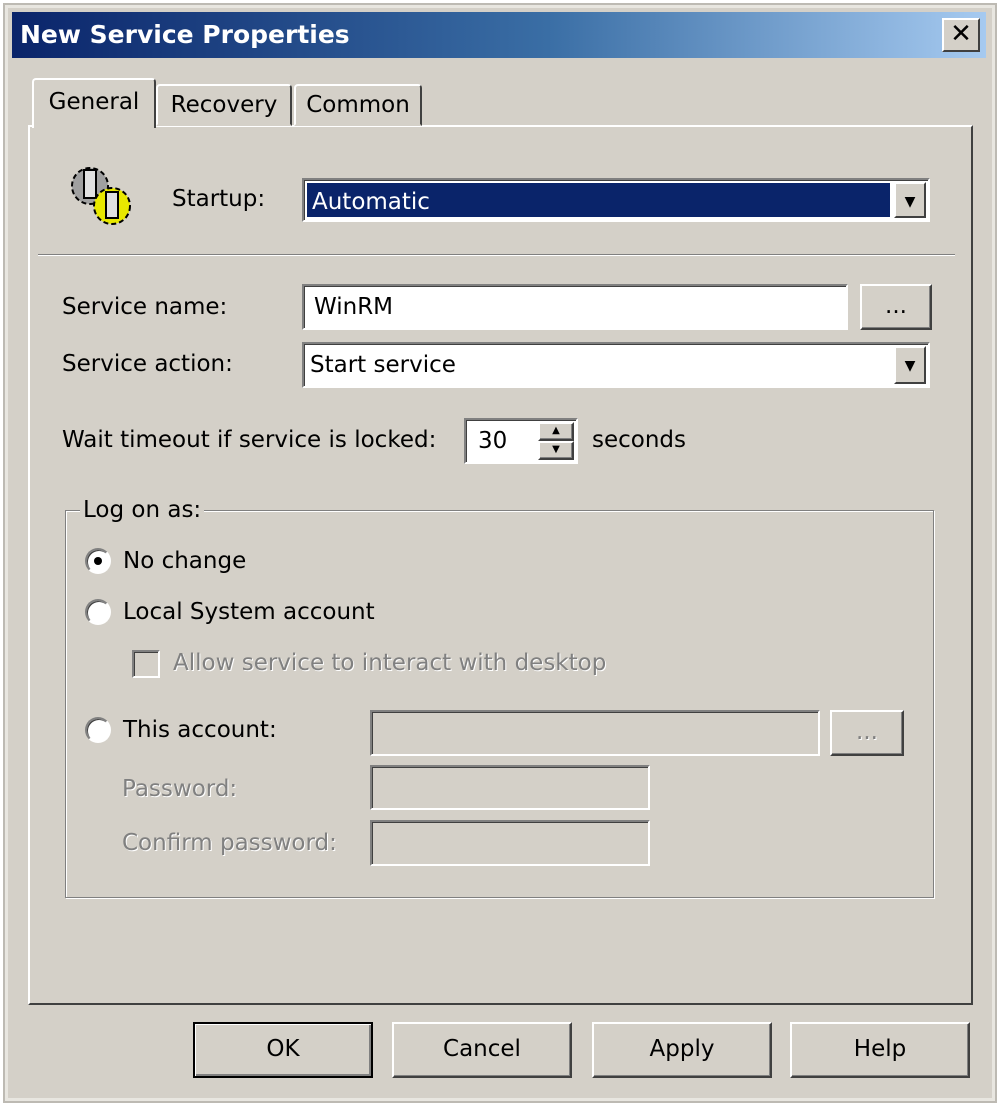  Describe the element at coordinates (98, 730) in the screenshot. I see `radio-this-account` at that location.